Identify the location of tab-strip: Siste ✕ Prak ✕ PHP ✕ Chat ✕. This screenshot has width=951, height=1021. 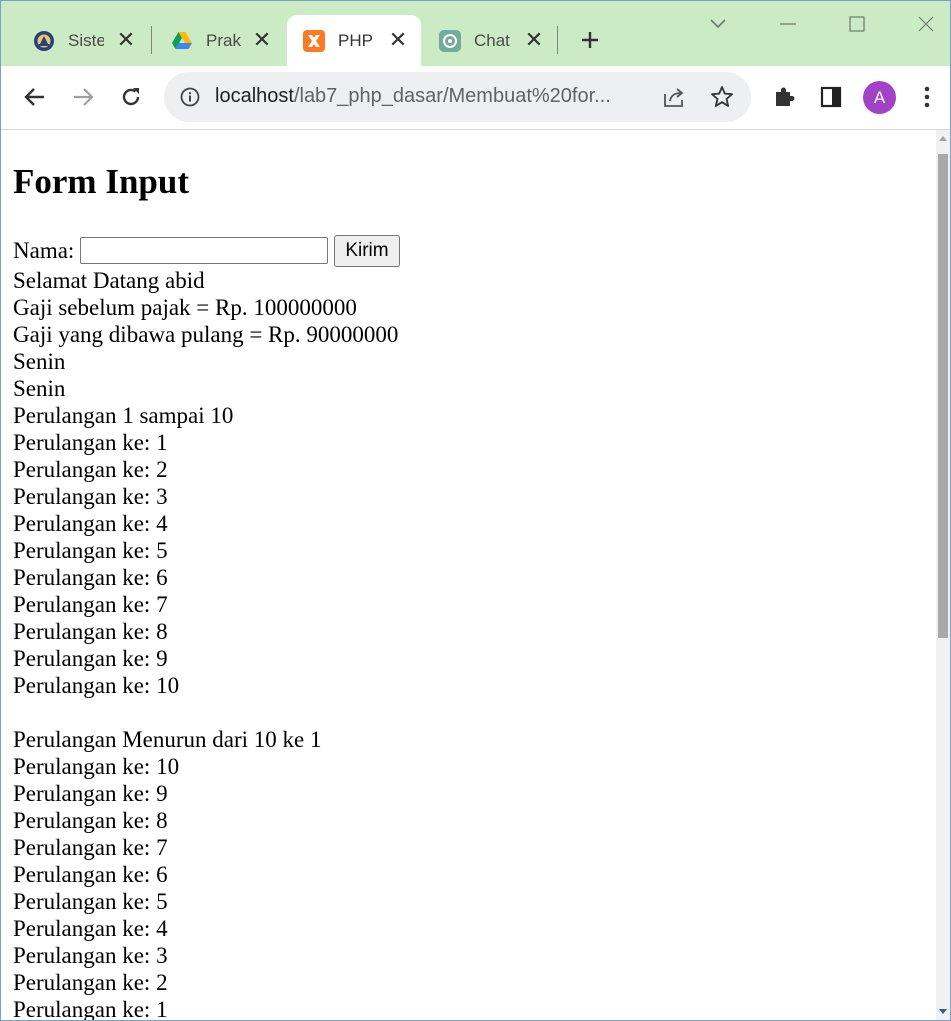
(475, 33).